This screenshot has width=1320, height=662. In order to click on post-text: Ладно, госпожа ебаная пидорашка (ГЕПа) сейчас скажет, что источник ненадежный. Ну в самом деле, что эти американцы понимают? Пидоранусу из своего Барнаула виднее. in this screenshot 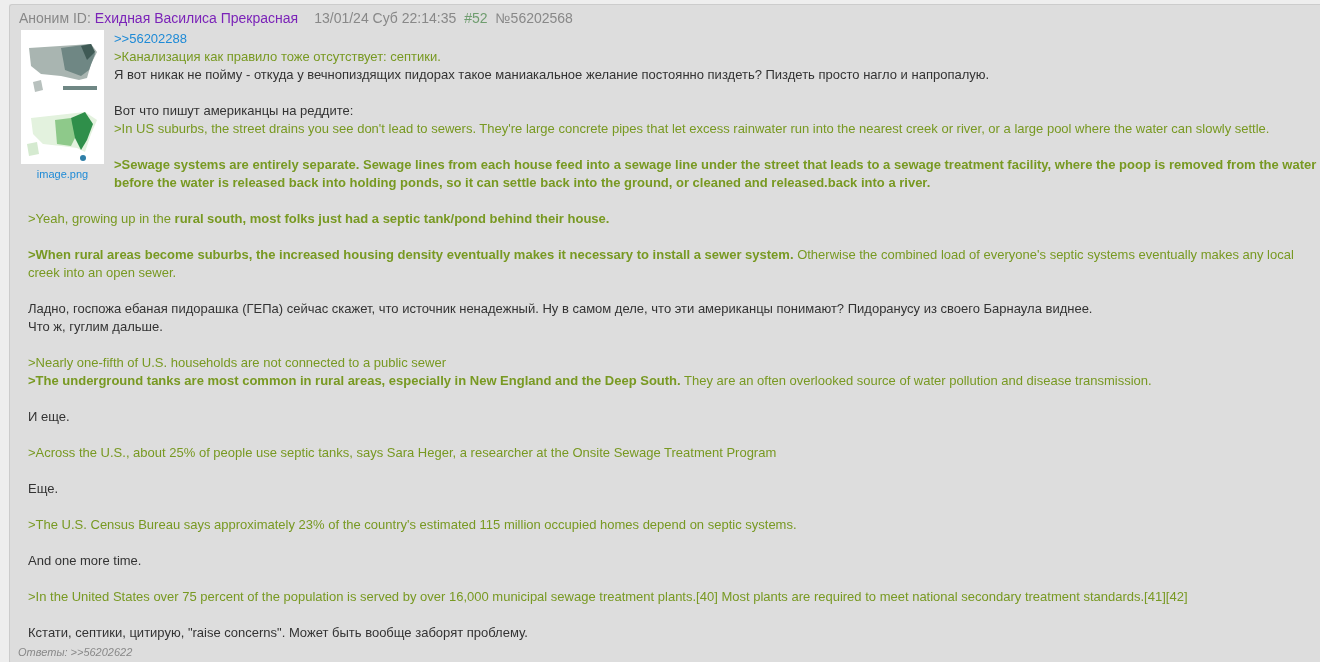, I will do `click(561, 309)`.